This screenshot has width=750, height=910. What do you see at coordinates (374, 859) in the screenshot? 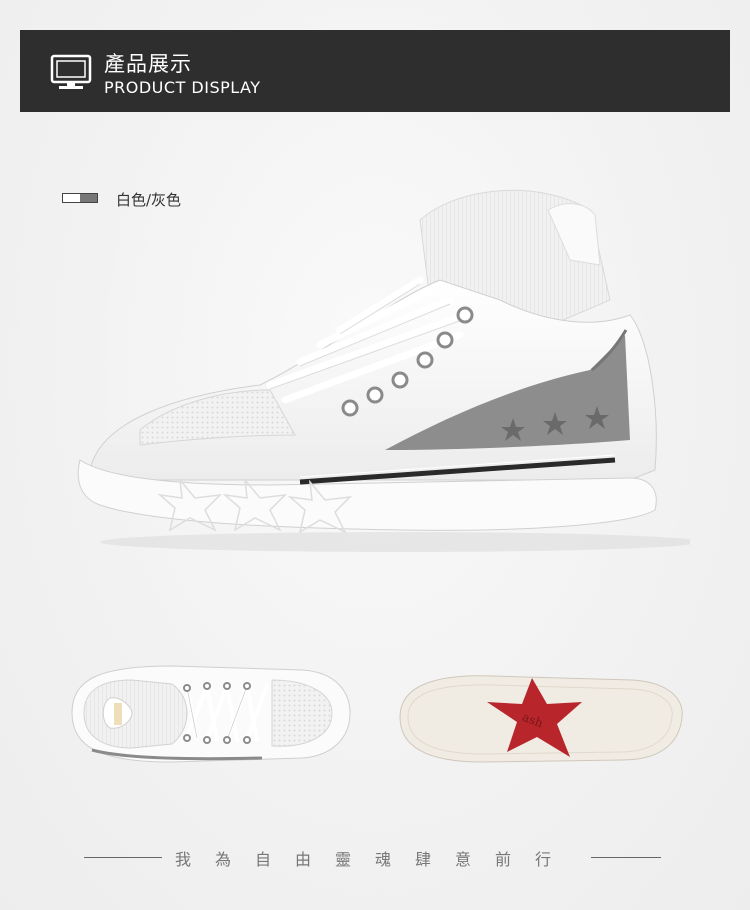
I see `brand-slogan: 我為自由靈魂肆意前行` at bounding box center [374, 859].